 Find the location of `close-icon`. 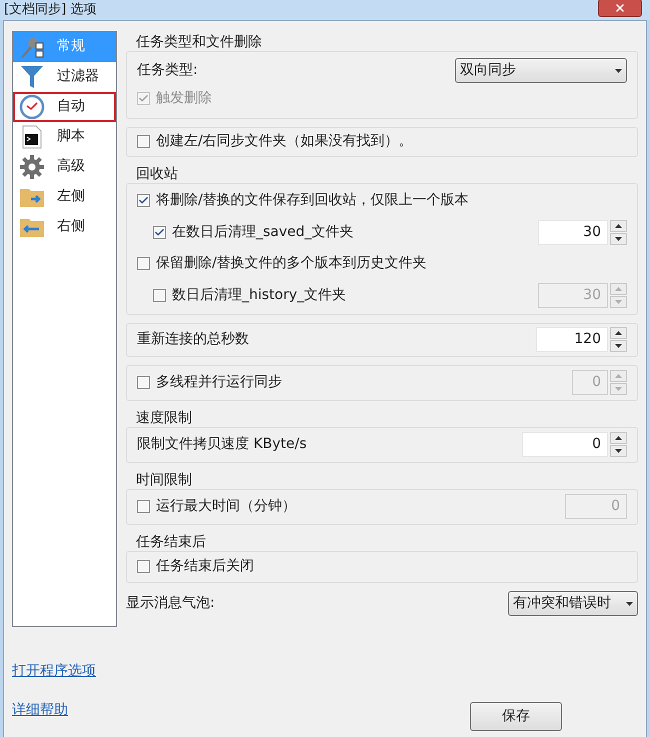

close-icon is located at coordinates (620, 8).